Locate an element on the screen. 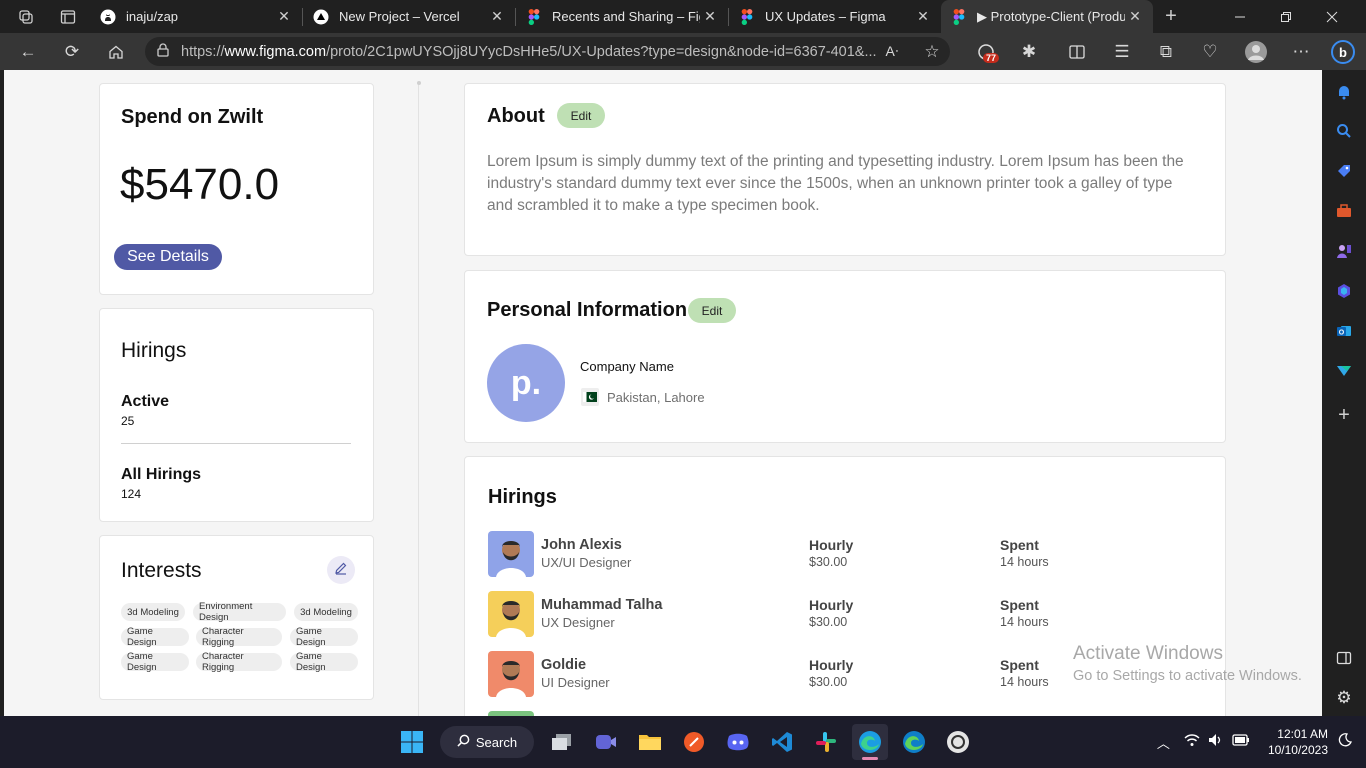 The height and width of the screenshot is (768, 1366). focus-moon-icon is located at coordinates (1345, 742).